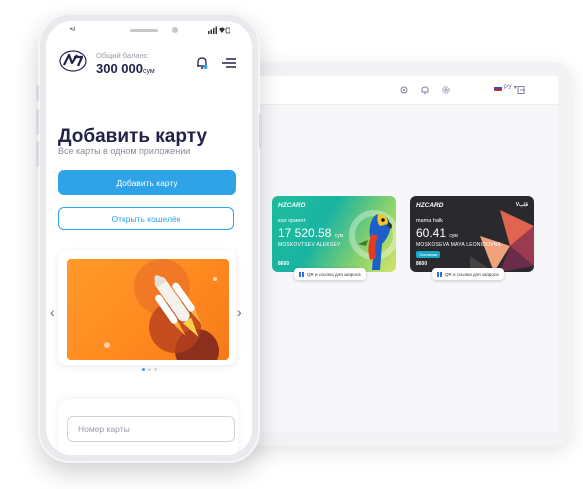 The height and width of the screenshot is (489, 583). I want to click on card-amount: 17 520.58, so click(305, 233).